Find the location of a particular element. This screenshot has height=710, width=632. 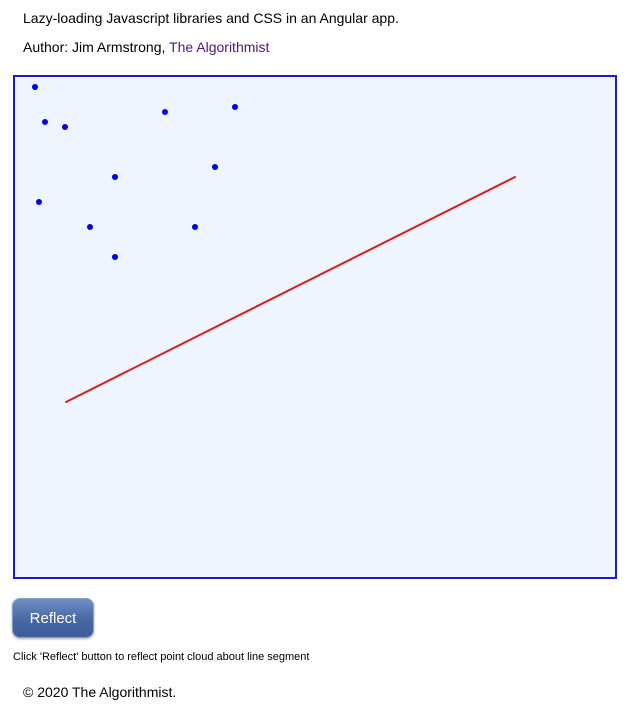

point-cloud is located at coordinates (135, 172).